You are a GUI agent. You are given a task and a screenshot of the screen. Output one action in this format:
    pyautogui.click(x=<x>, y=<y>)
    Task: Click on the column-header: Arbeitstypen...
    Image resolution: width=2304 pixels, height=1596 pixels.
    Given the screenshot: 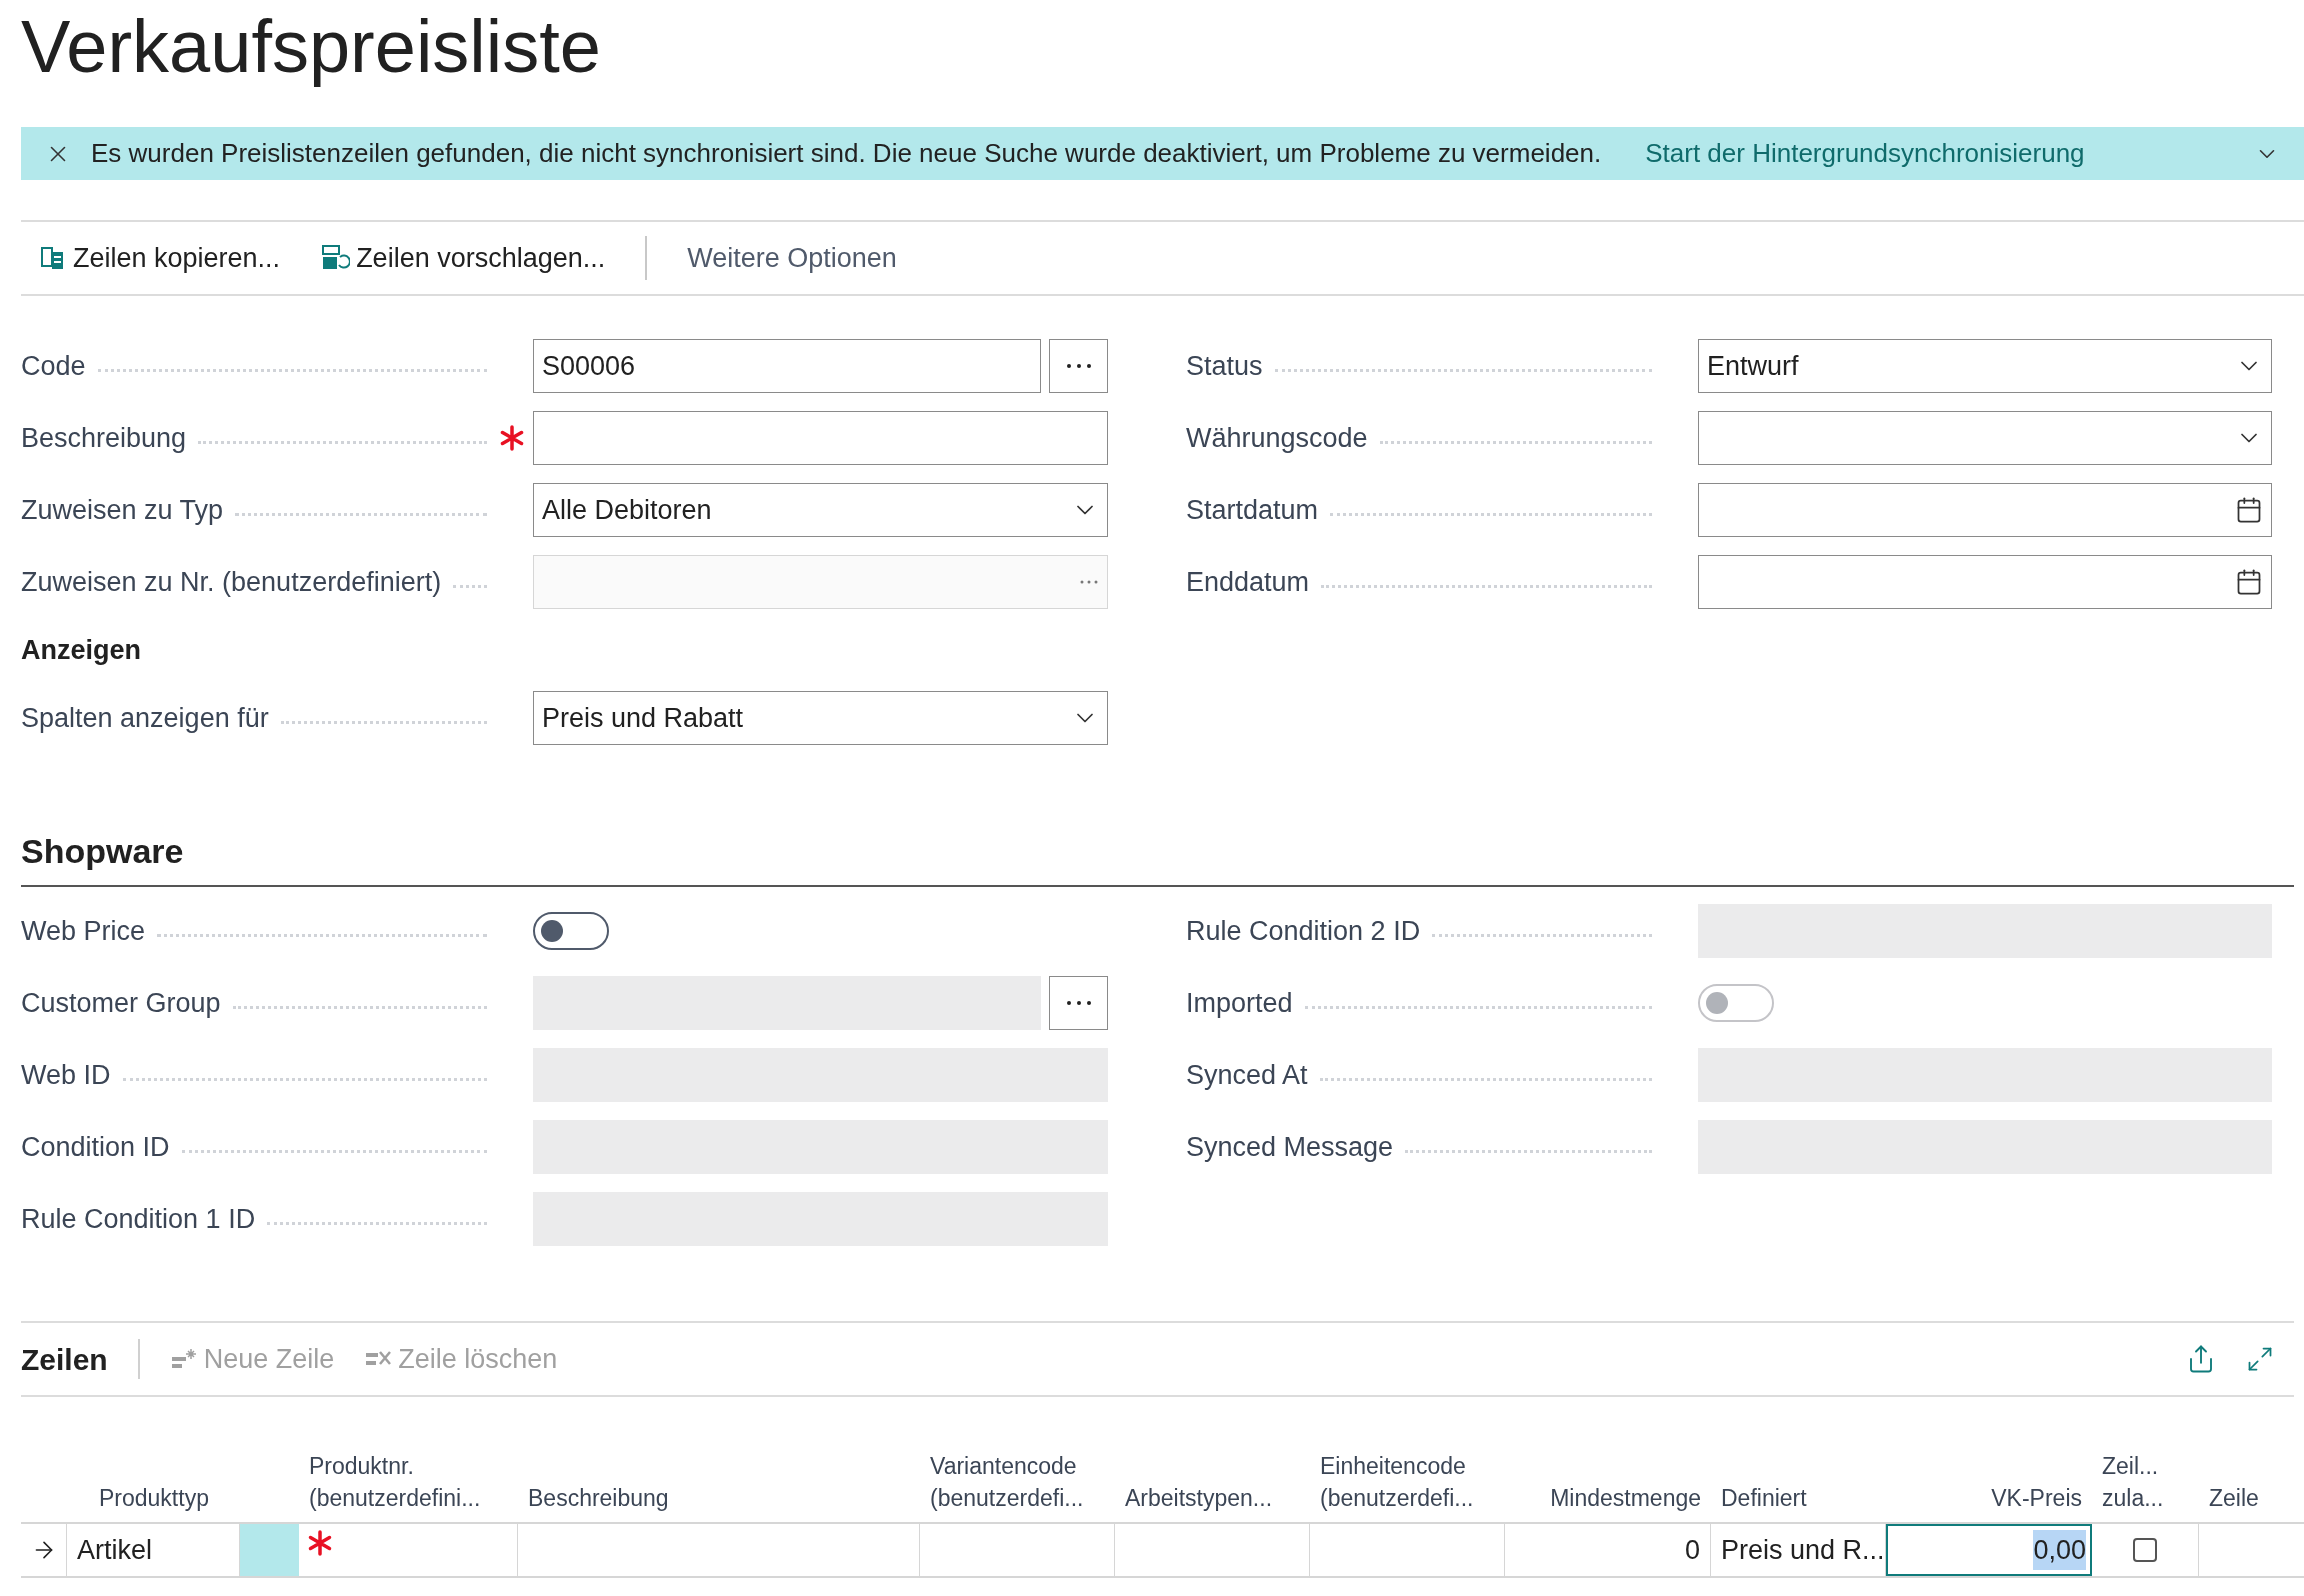 What is the action you would take?
    pyautogui.click(x=1212, y=1497)
    